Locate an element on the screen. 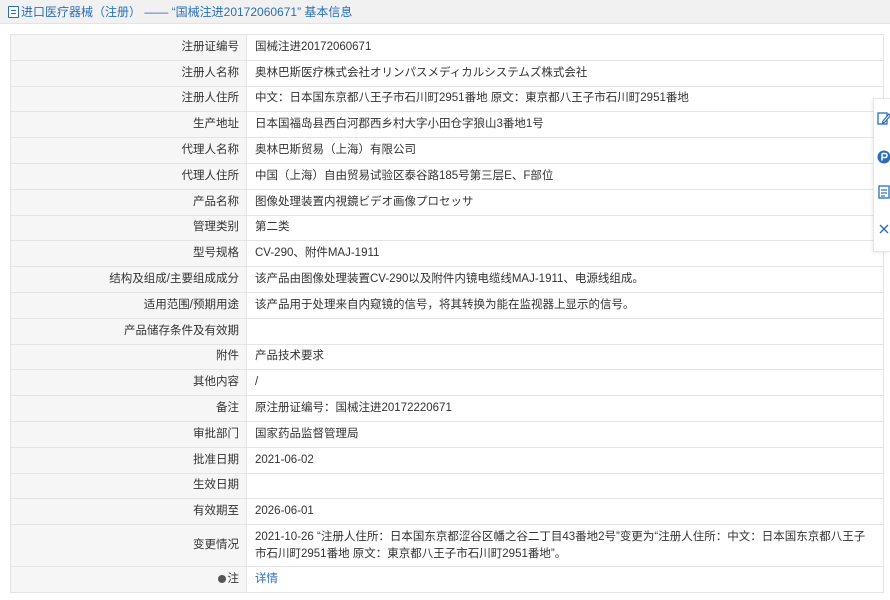 The width and height of the screenshot is (890, 600). close-icon is located at coordinates (883, 229).